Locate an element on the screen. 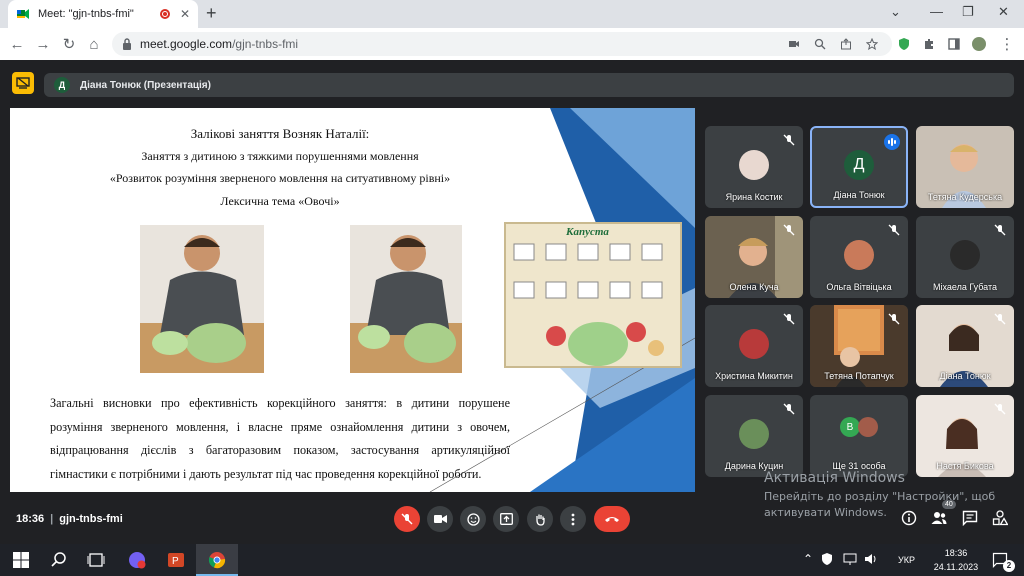  participant-name: Ярина Костик is located at coordinates (754, 197).